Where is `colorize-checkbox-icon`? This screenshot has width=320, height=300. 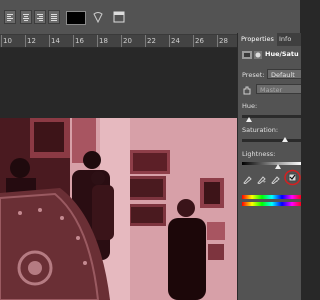 colorize-checkbox-icon is located at coordinates (292, 177).